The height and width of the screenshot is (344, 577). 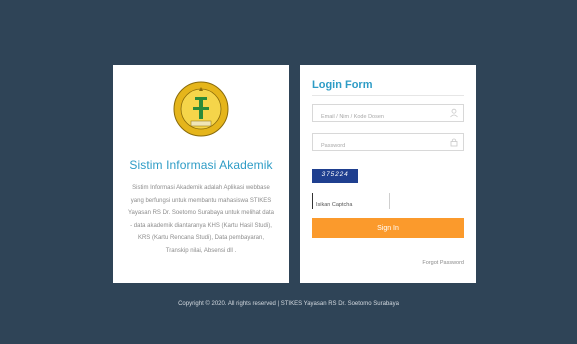 I want to click on username-field, so click(x=388, y=114).